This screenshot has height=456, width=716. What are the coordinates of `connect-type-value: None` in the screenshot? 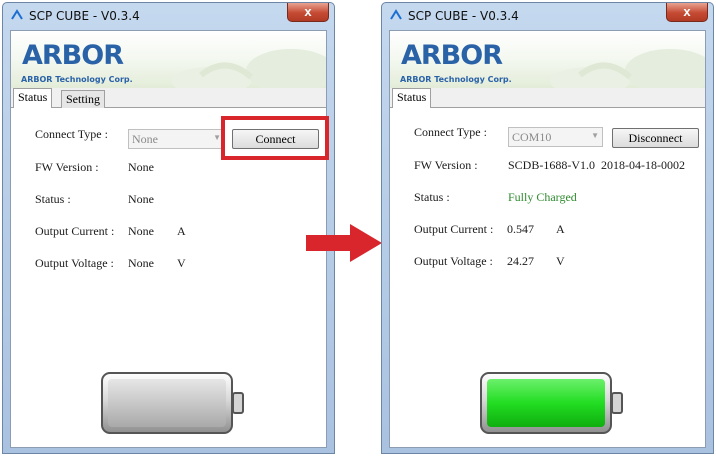 It's located at (145, 139).